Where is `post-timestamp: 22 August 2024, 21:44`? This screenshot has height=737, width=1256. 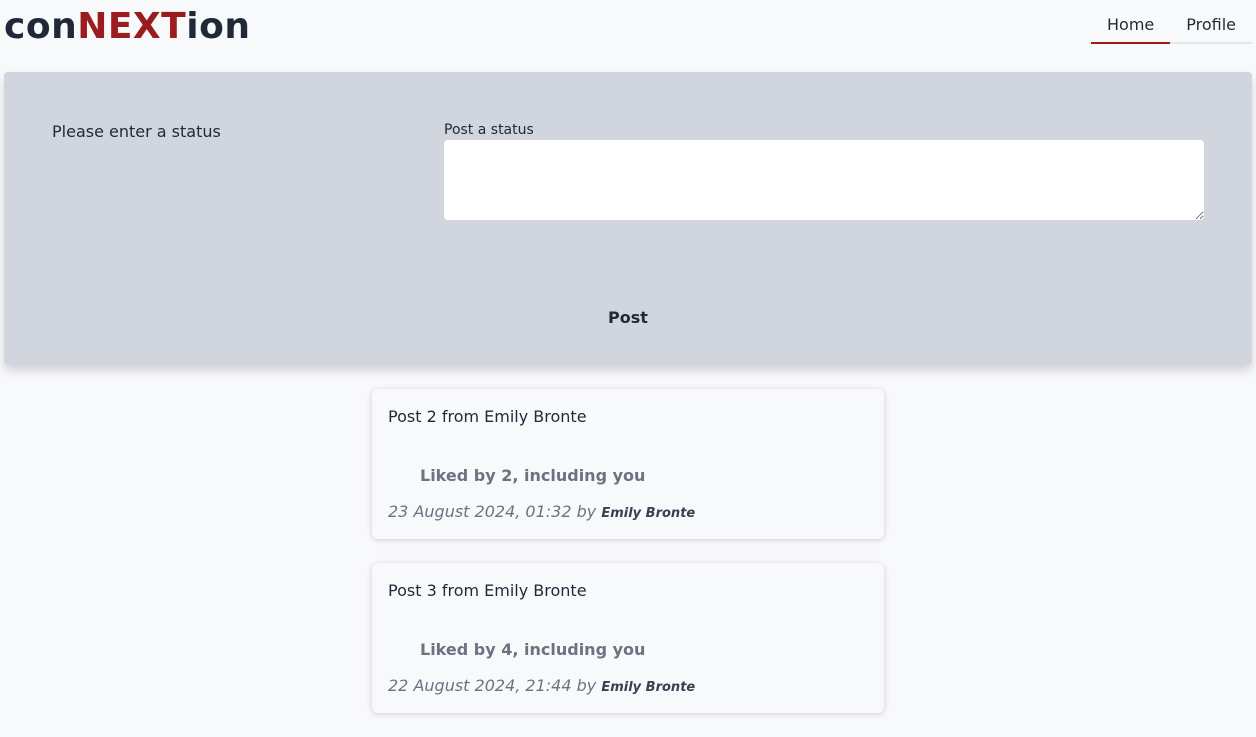
post-timestamp: 22 August 2024, 21:44 is located at coordinates (480, 685).